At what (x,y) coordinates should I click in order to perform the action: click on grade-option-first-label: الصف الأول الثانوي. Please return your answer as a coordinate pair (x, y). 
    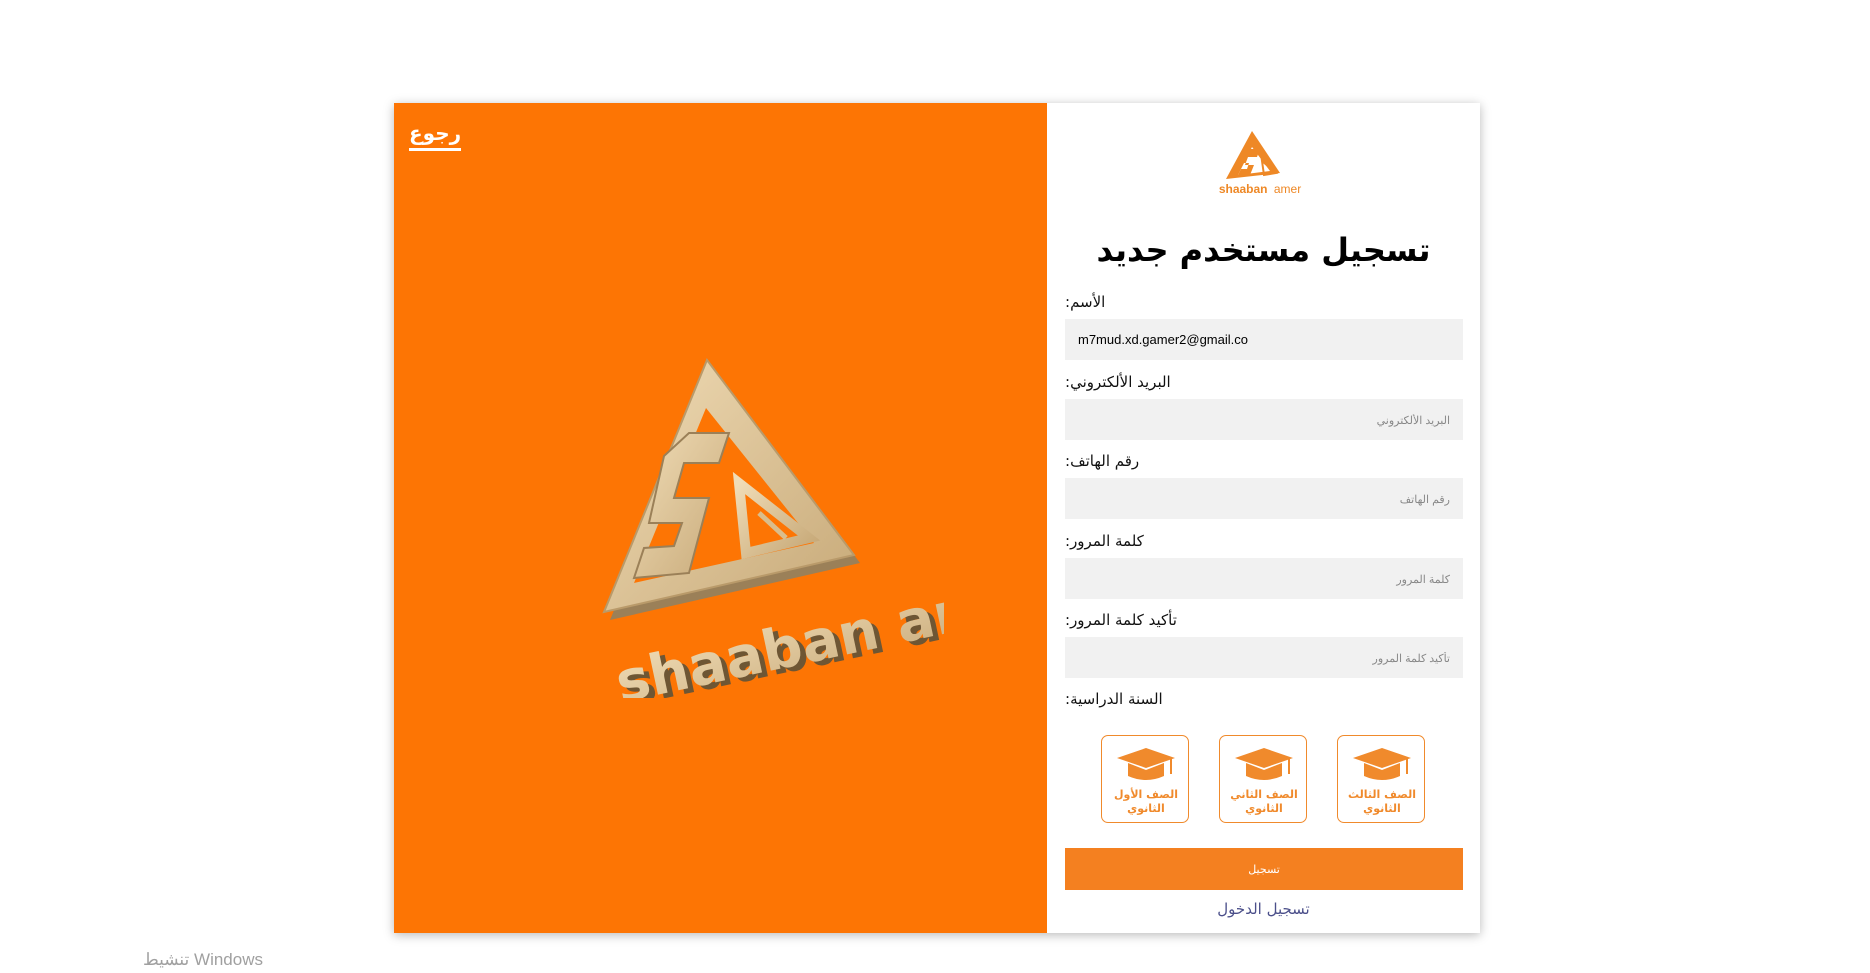
    Looking at the image, I should click on (1146, 802).